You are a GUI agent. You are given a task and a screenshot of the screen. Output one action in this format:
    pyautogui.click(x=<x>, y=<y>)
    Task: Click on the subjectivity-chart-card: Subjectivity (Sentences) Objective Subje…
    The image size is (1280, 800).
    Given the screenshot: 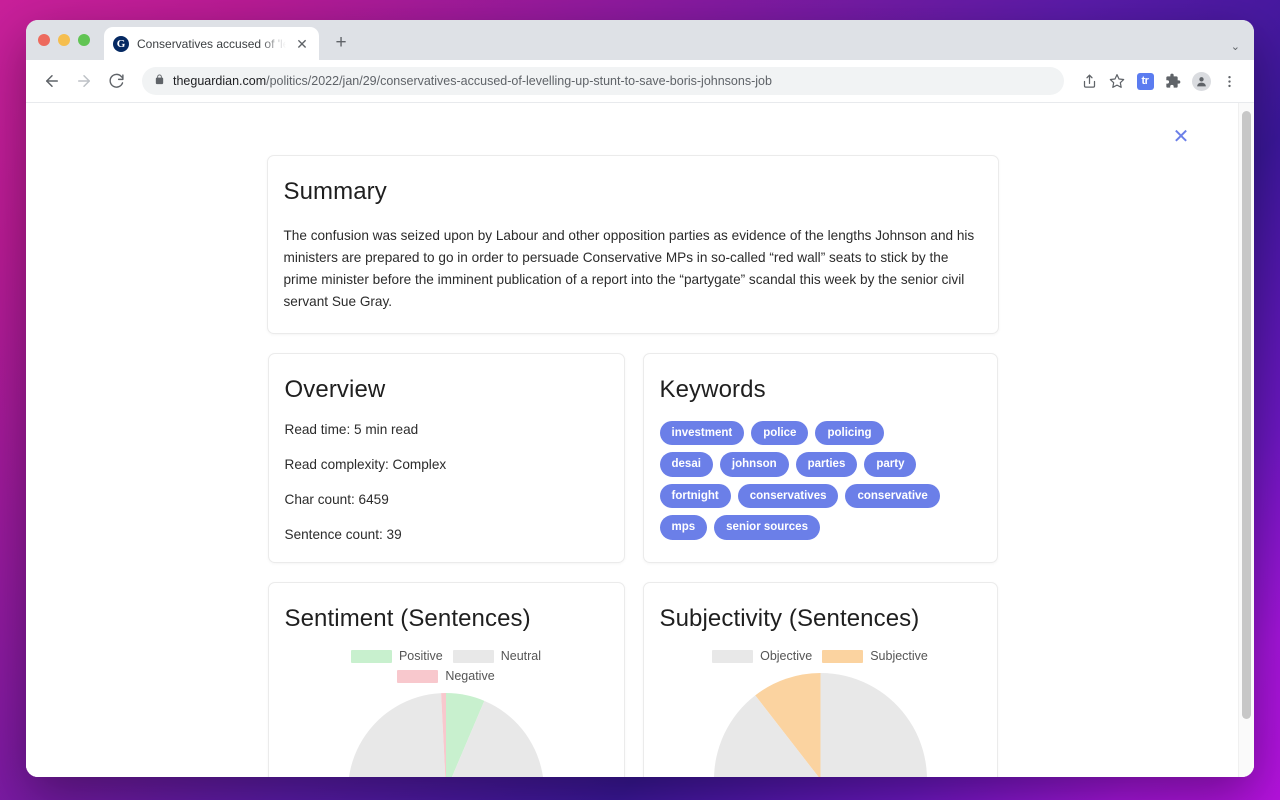 What is the action you would take?
    pyautogui.click(x=820, y=679)
    